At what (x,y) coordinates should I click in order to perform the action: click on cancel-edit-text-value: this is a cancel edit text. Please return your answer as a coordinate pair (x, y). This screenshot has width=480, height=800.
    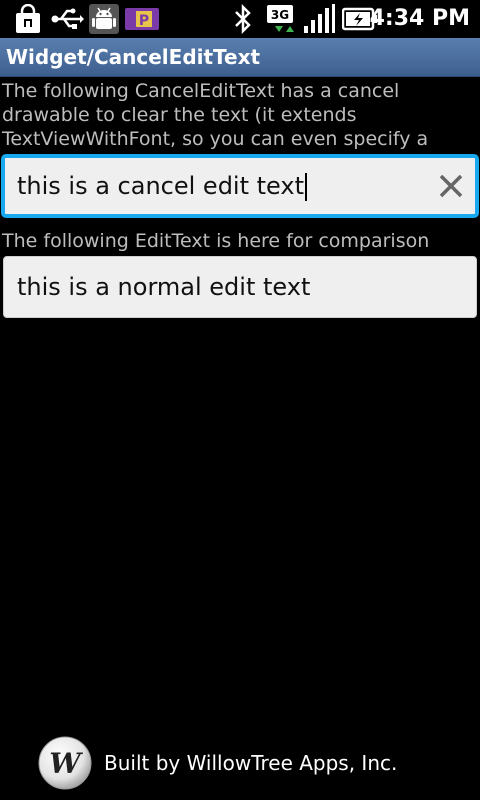
    Looking at the image, I should click on (161, 186).